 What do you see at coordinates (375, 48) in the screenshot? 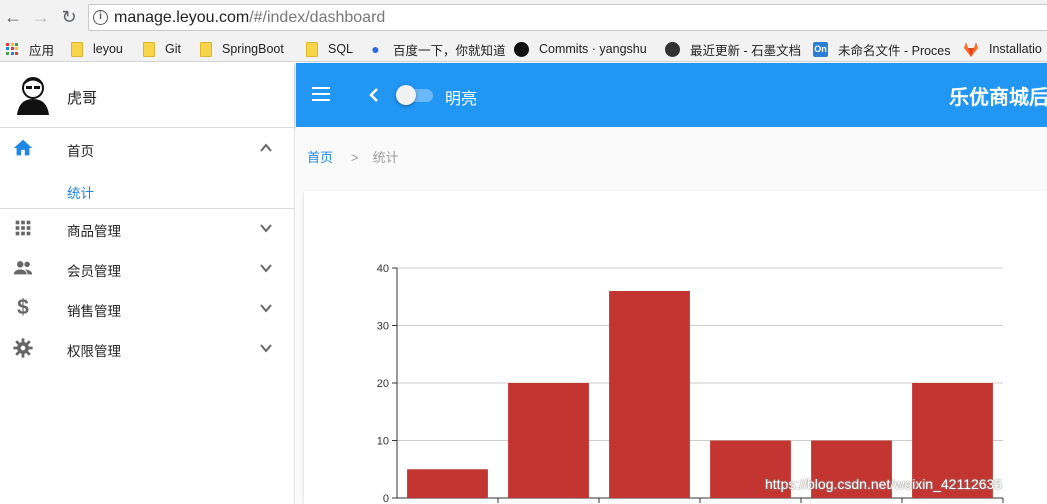
I see `baidu-paw-icon: ●` at bounding box center [375, 48].